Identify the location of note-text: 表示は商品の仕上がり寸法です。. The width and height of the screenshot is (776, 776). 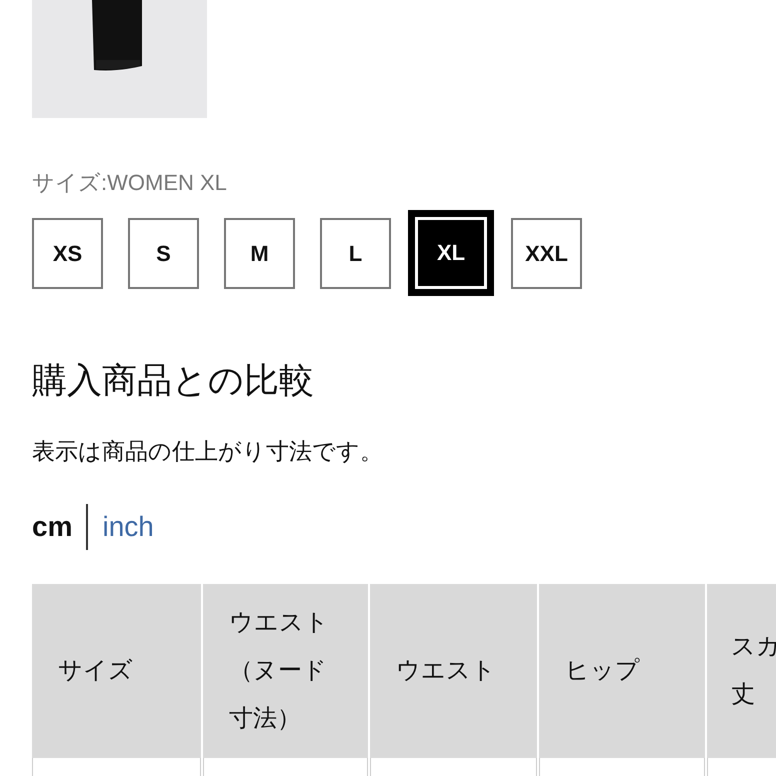
(208, 451).